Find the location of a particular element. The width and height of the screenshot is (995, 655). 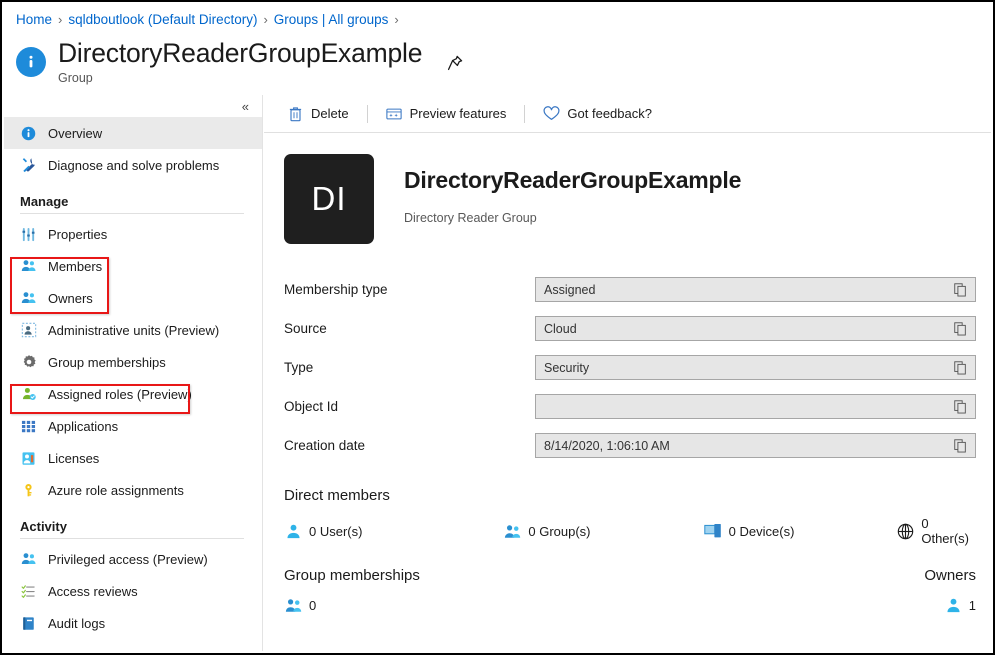

direct-members-groups: 0 Group(s) is located at coordinates (603, 531).